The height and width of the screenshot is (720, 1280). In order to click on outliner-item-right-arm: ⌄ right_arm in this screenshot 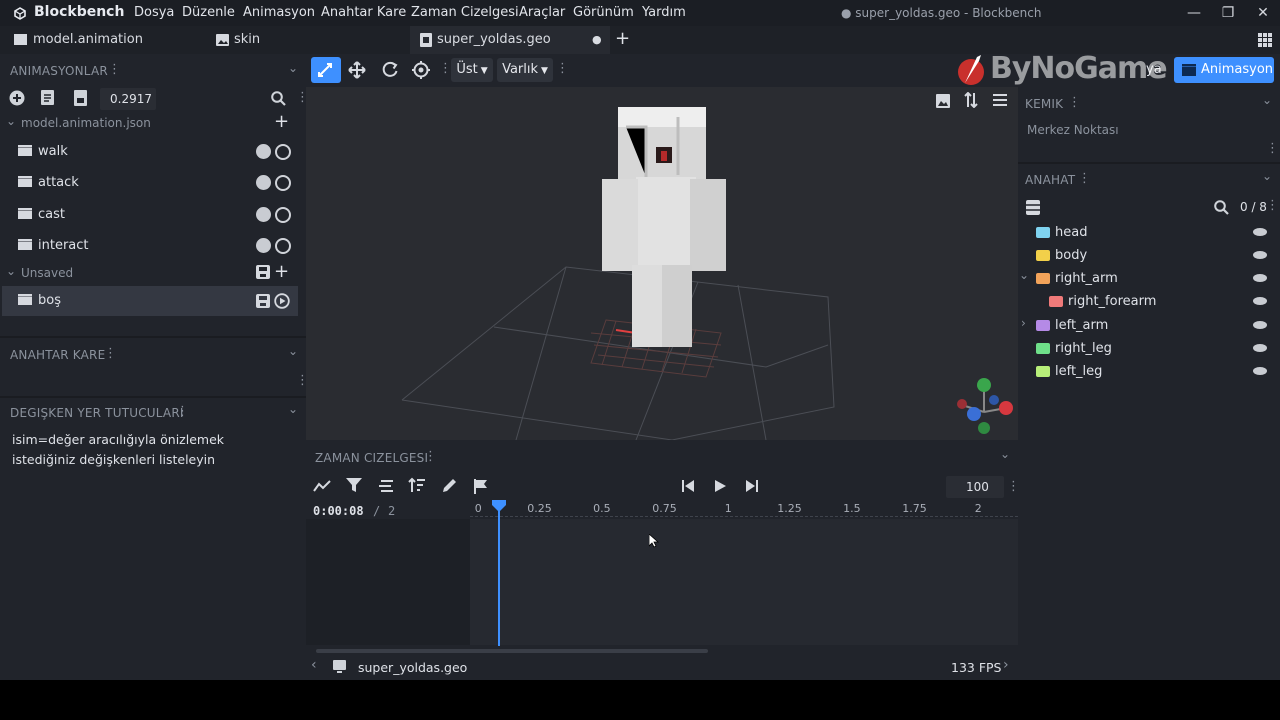, I will do `click(1149, 278)`.